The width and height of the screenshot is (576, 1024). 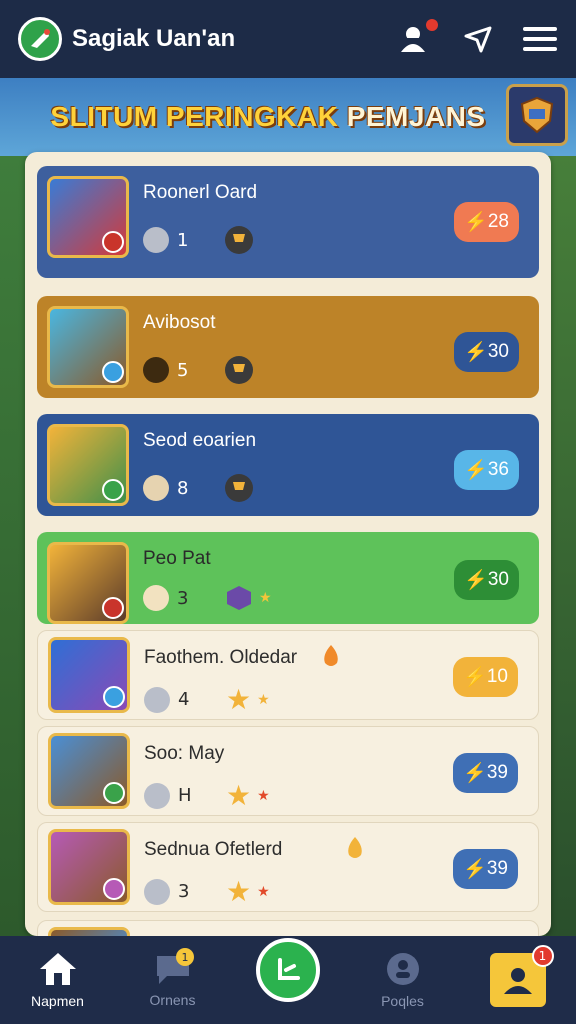 I want to click on send-icon, so click(x=478, y=39).